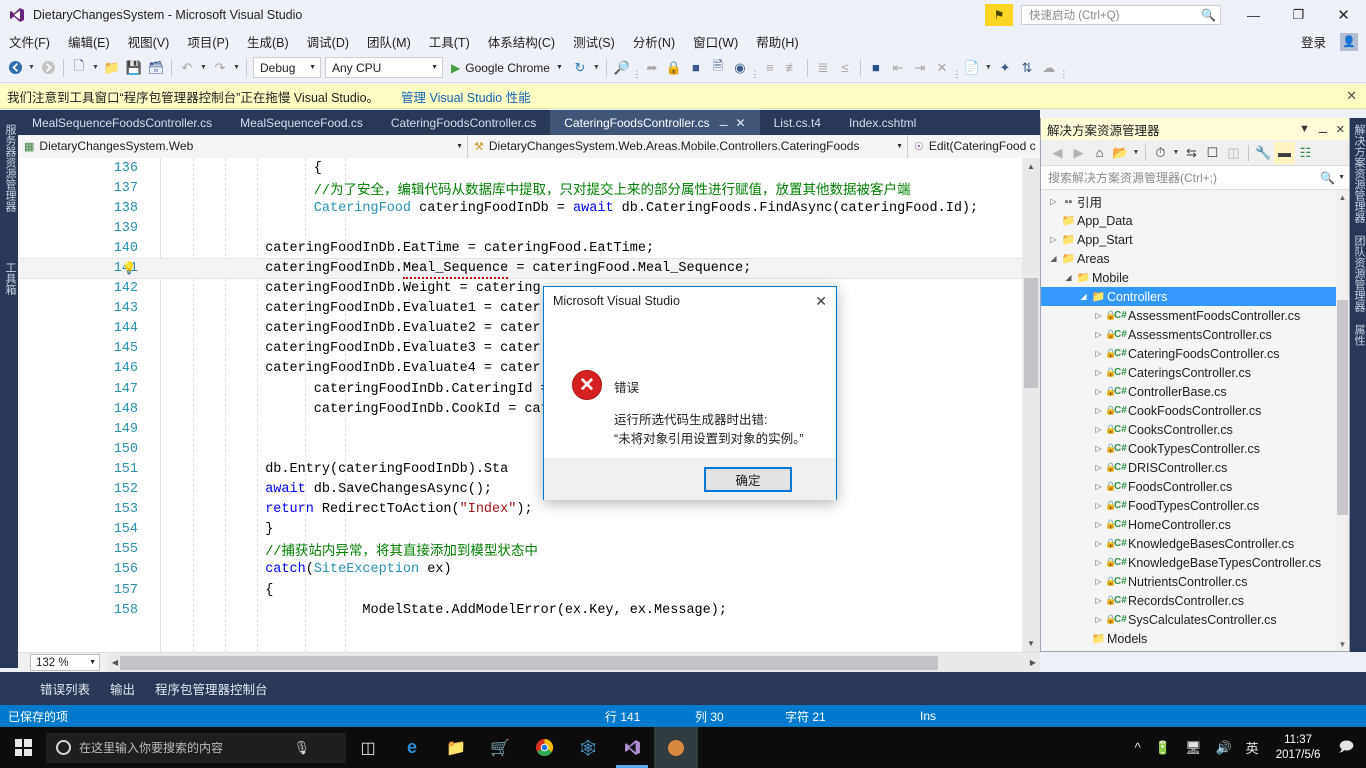 This screenshot has height=768, width=1366. I want to click on sign-in-link: 登录, so click(1313, 41).